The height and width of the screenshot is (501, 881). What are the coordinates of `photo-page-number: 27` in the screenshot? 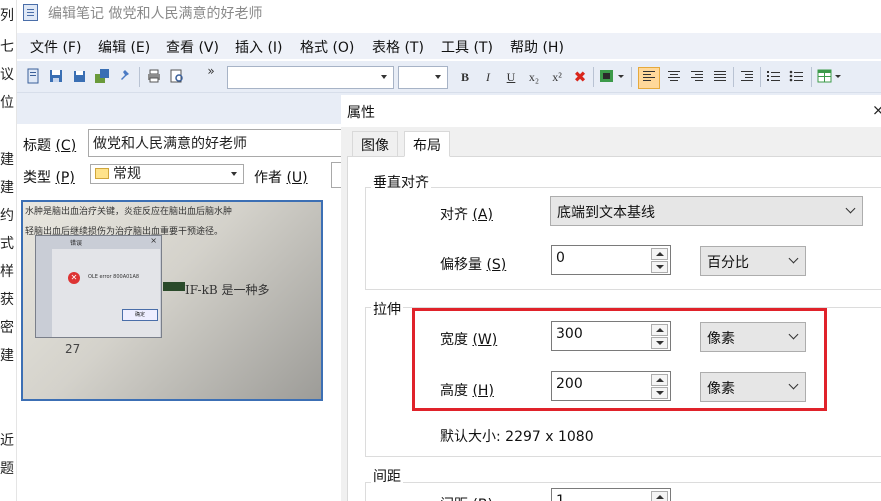 It's located at (73, 349).